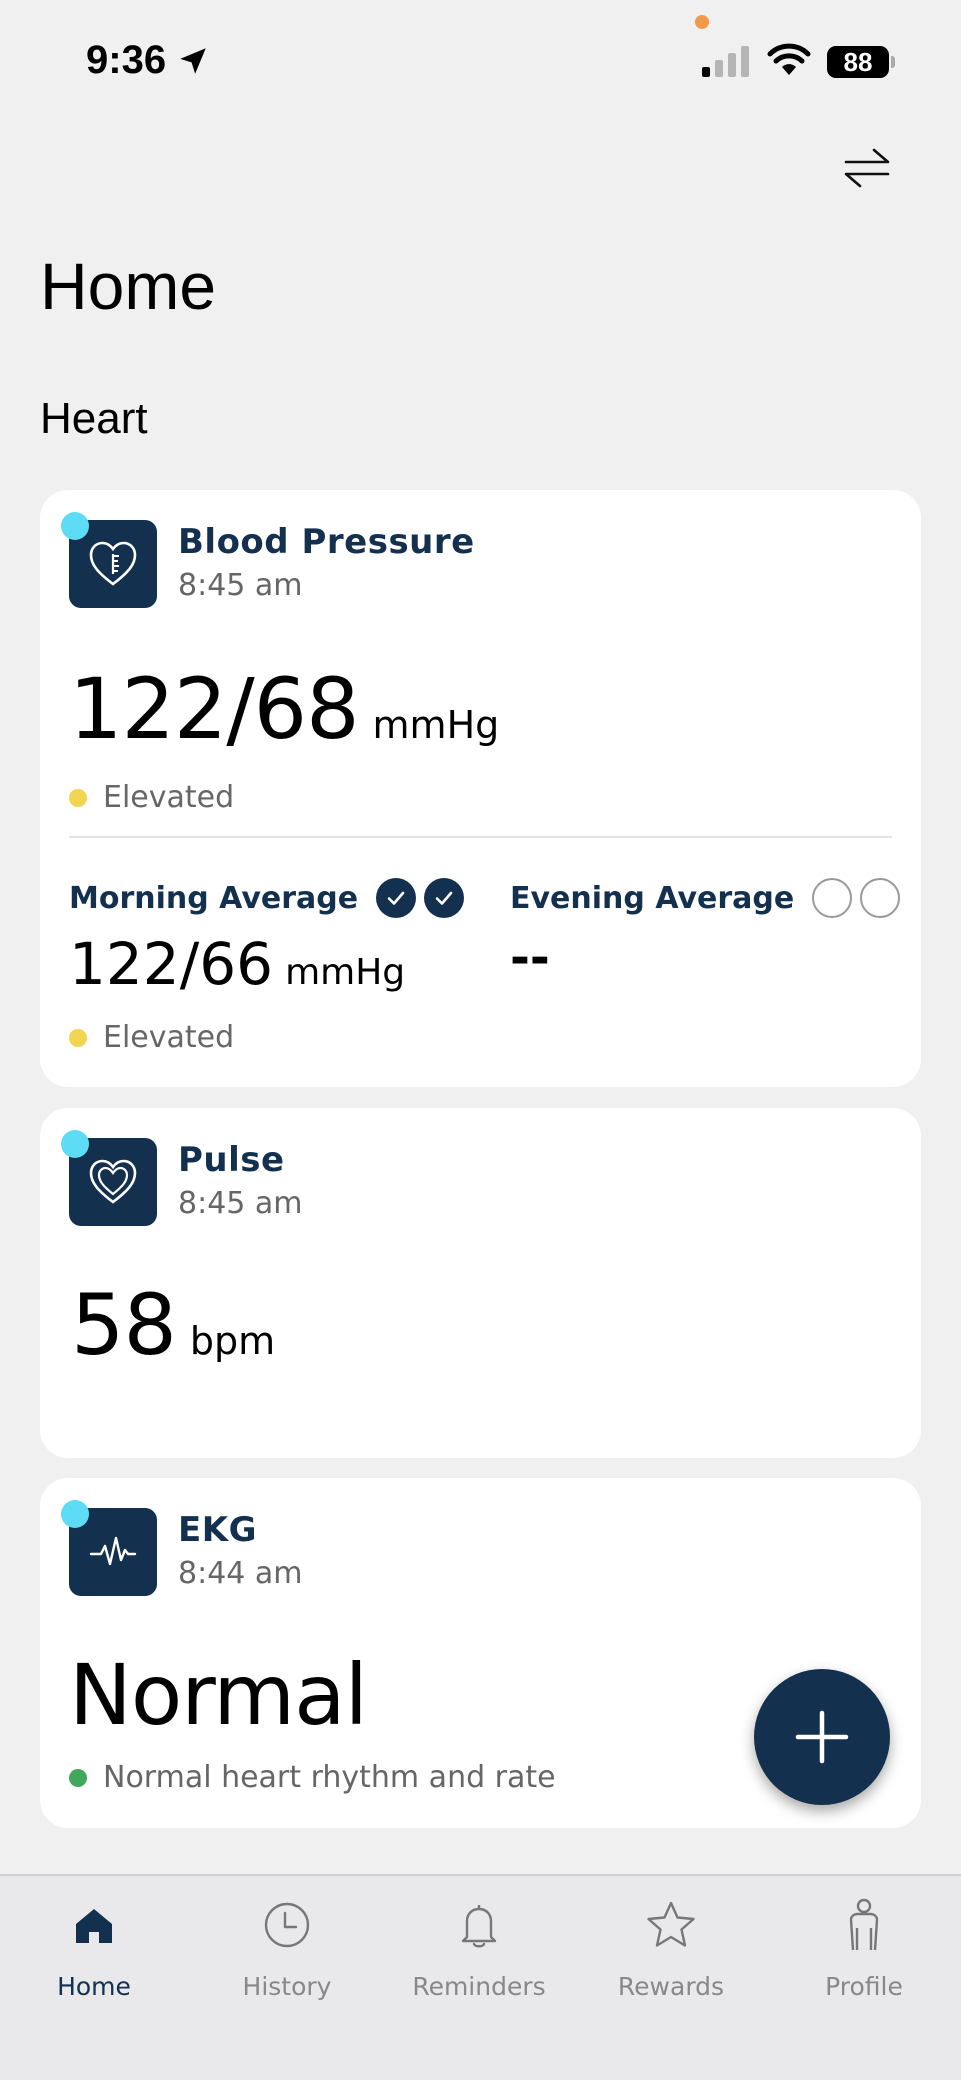  I want to click on section-title-heart: Heart, so click(94, 418).